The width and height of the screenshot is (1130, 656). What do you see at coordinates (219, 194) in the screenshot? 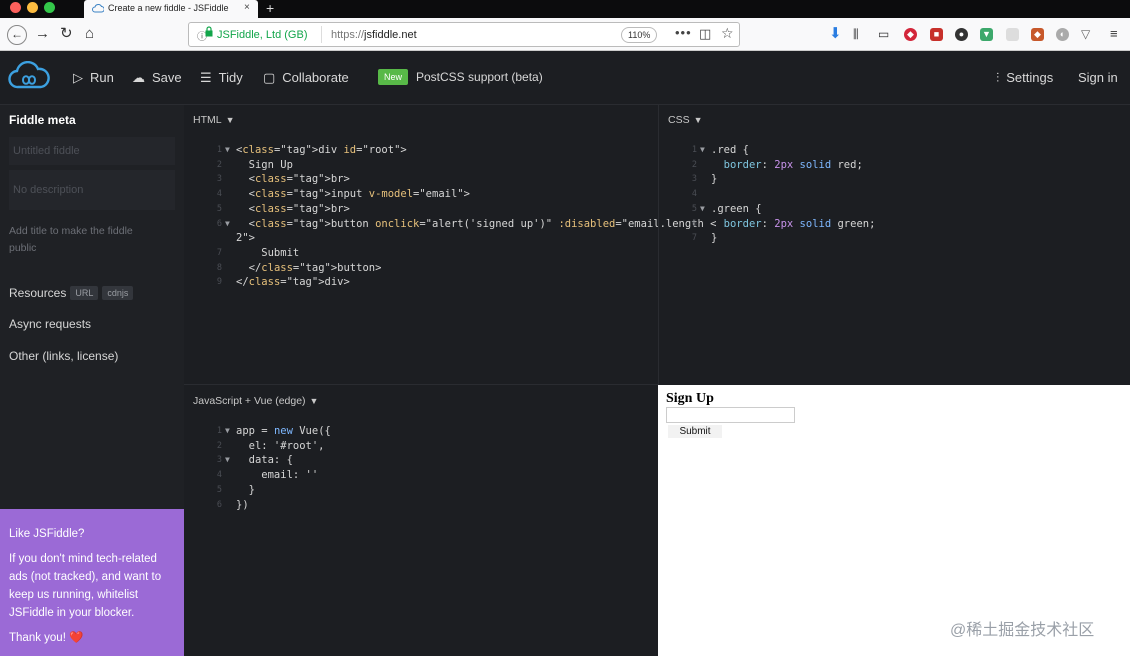
I see `line-number: 4` at bounding box center [219, 194].